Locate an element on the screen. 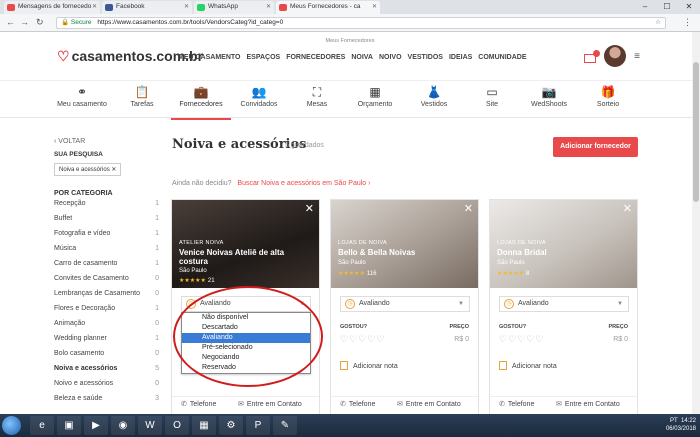 The width and height of the screenshot is (700, 437). tool-convidados: 👥 Convidados is located at coordinates (259, 95).